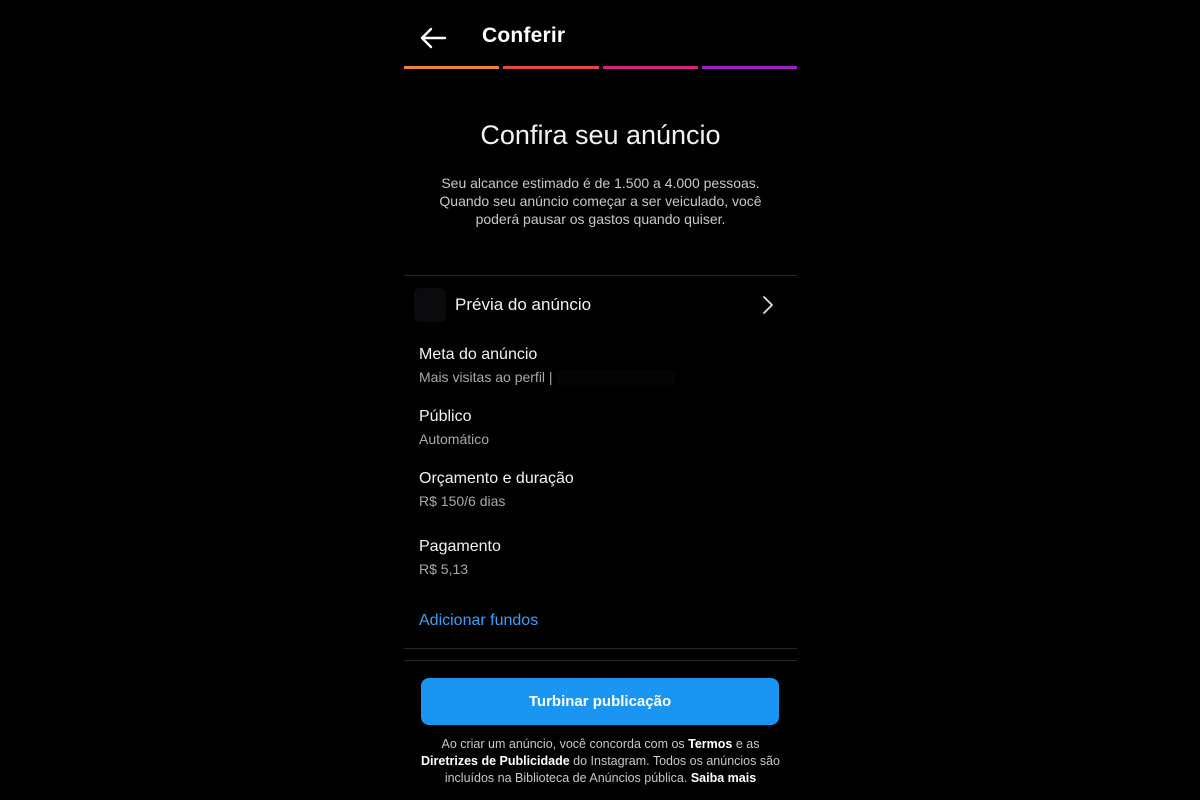  What do you see at coordinates (454, 439) in the screenshot?
I see `audience-value: Automático` at bounding box center [454, 439].